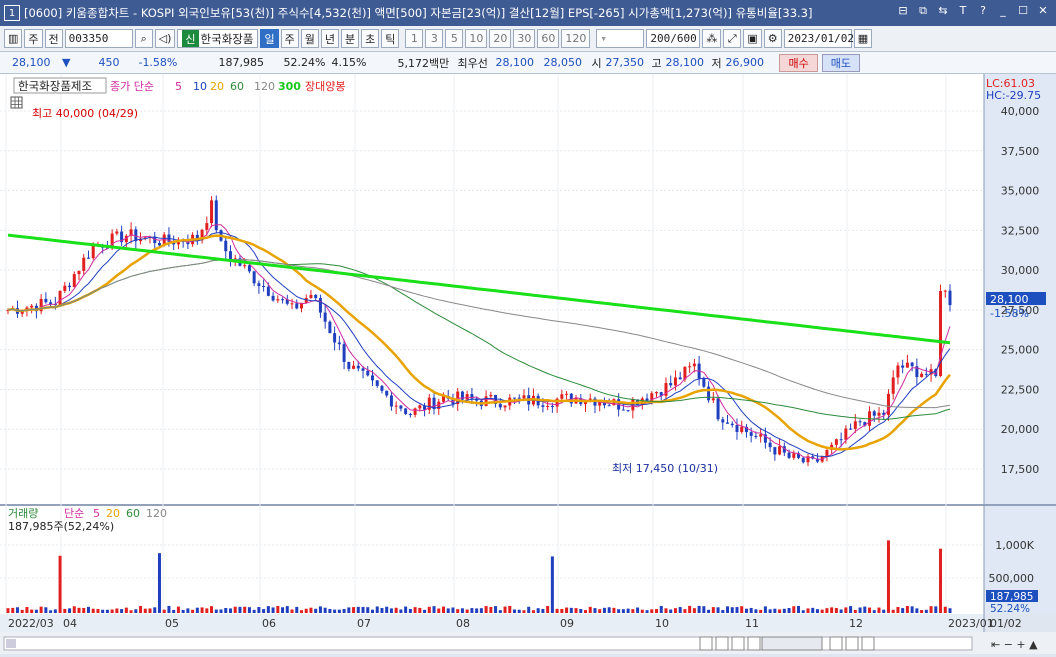  Describe the element at coordinates (289, 38) in the screenshot. I see `period-week: 주` at that location.